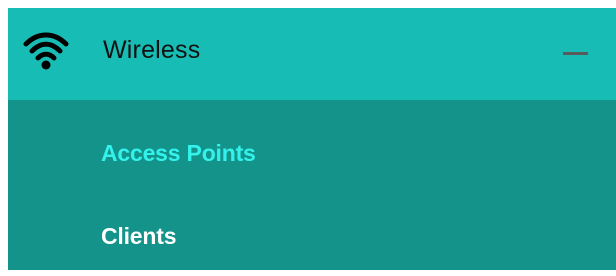 The width and height of the screenshot is (616, 276). I want to click on collapse-icon, so click(575, 53).